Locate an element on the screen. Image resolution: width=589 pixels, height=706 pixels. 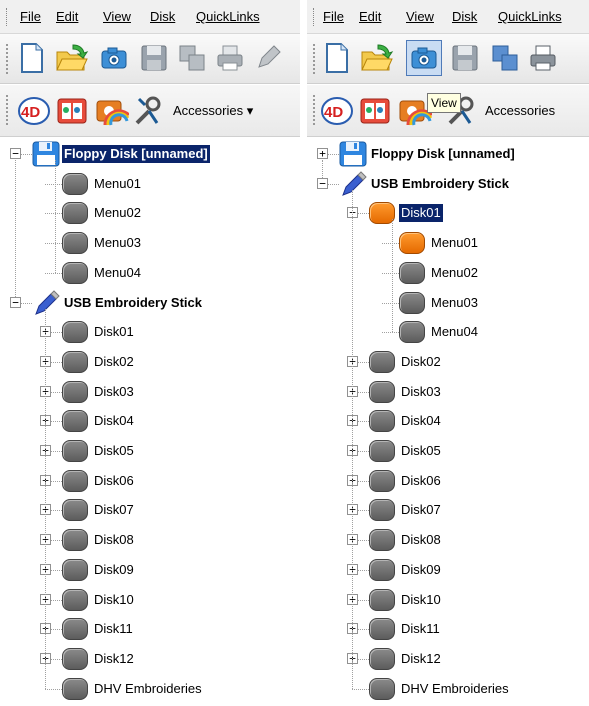
tree-node-dhv: DHV Embroideries is located at coordinates (448, 689).